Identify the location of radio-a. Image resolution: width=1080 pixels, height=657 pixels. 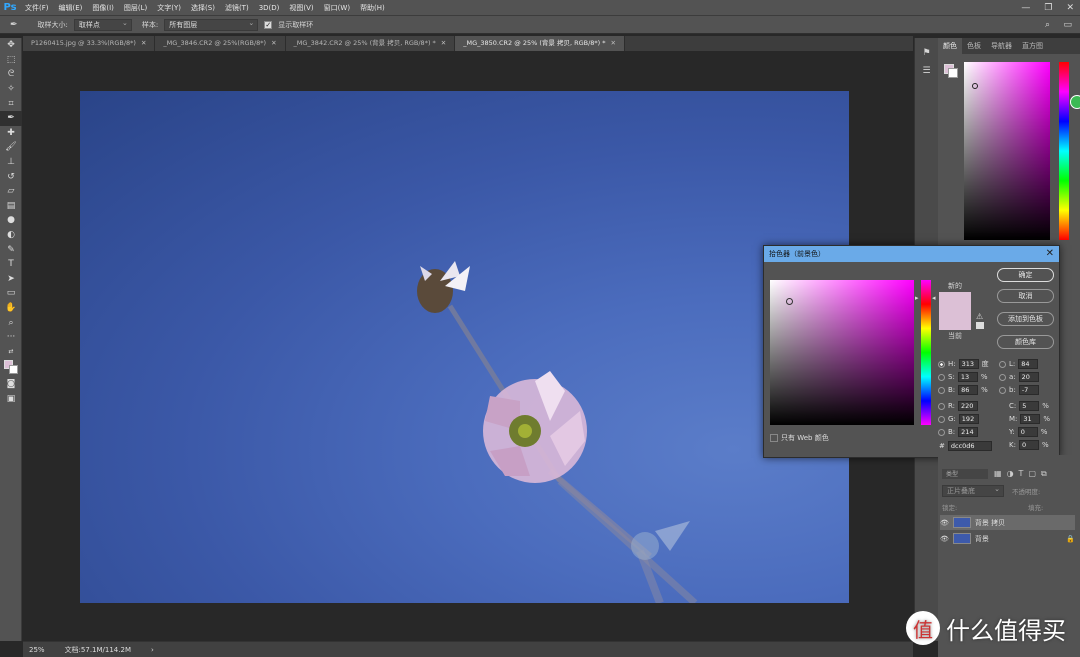
(1002, 377).